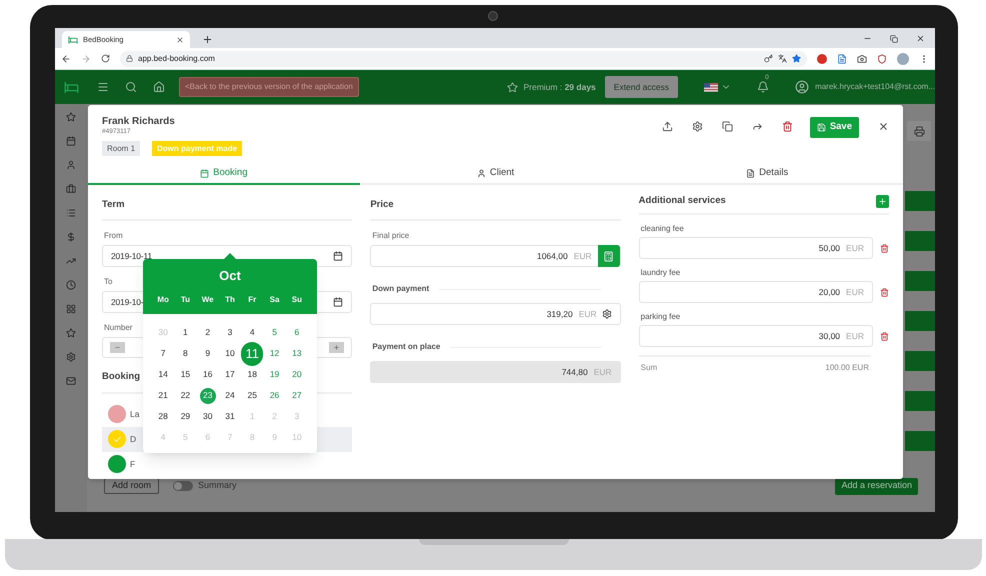 The height and width of the screenshot is (576, 986). I want to click on room-tag: Room 1, so click(121, 148).